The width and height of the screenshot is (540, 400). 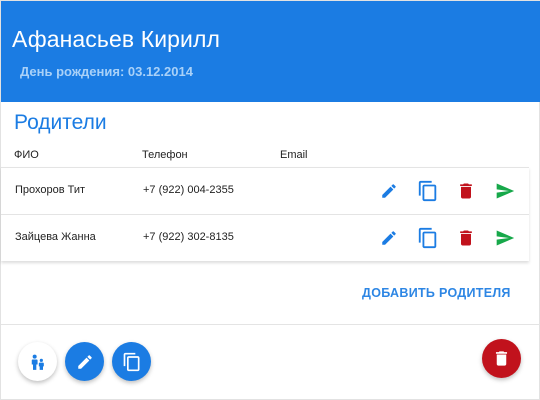 I want to click on delete-child-fab-button, so click(x=501, y=358).